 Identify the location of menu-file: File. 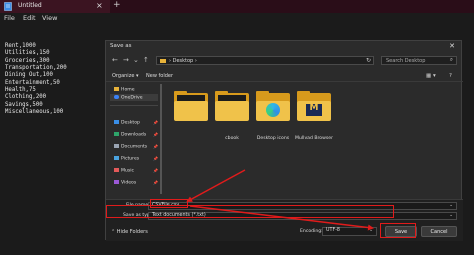
(9, 18).